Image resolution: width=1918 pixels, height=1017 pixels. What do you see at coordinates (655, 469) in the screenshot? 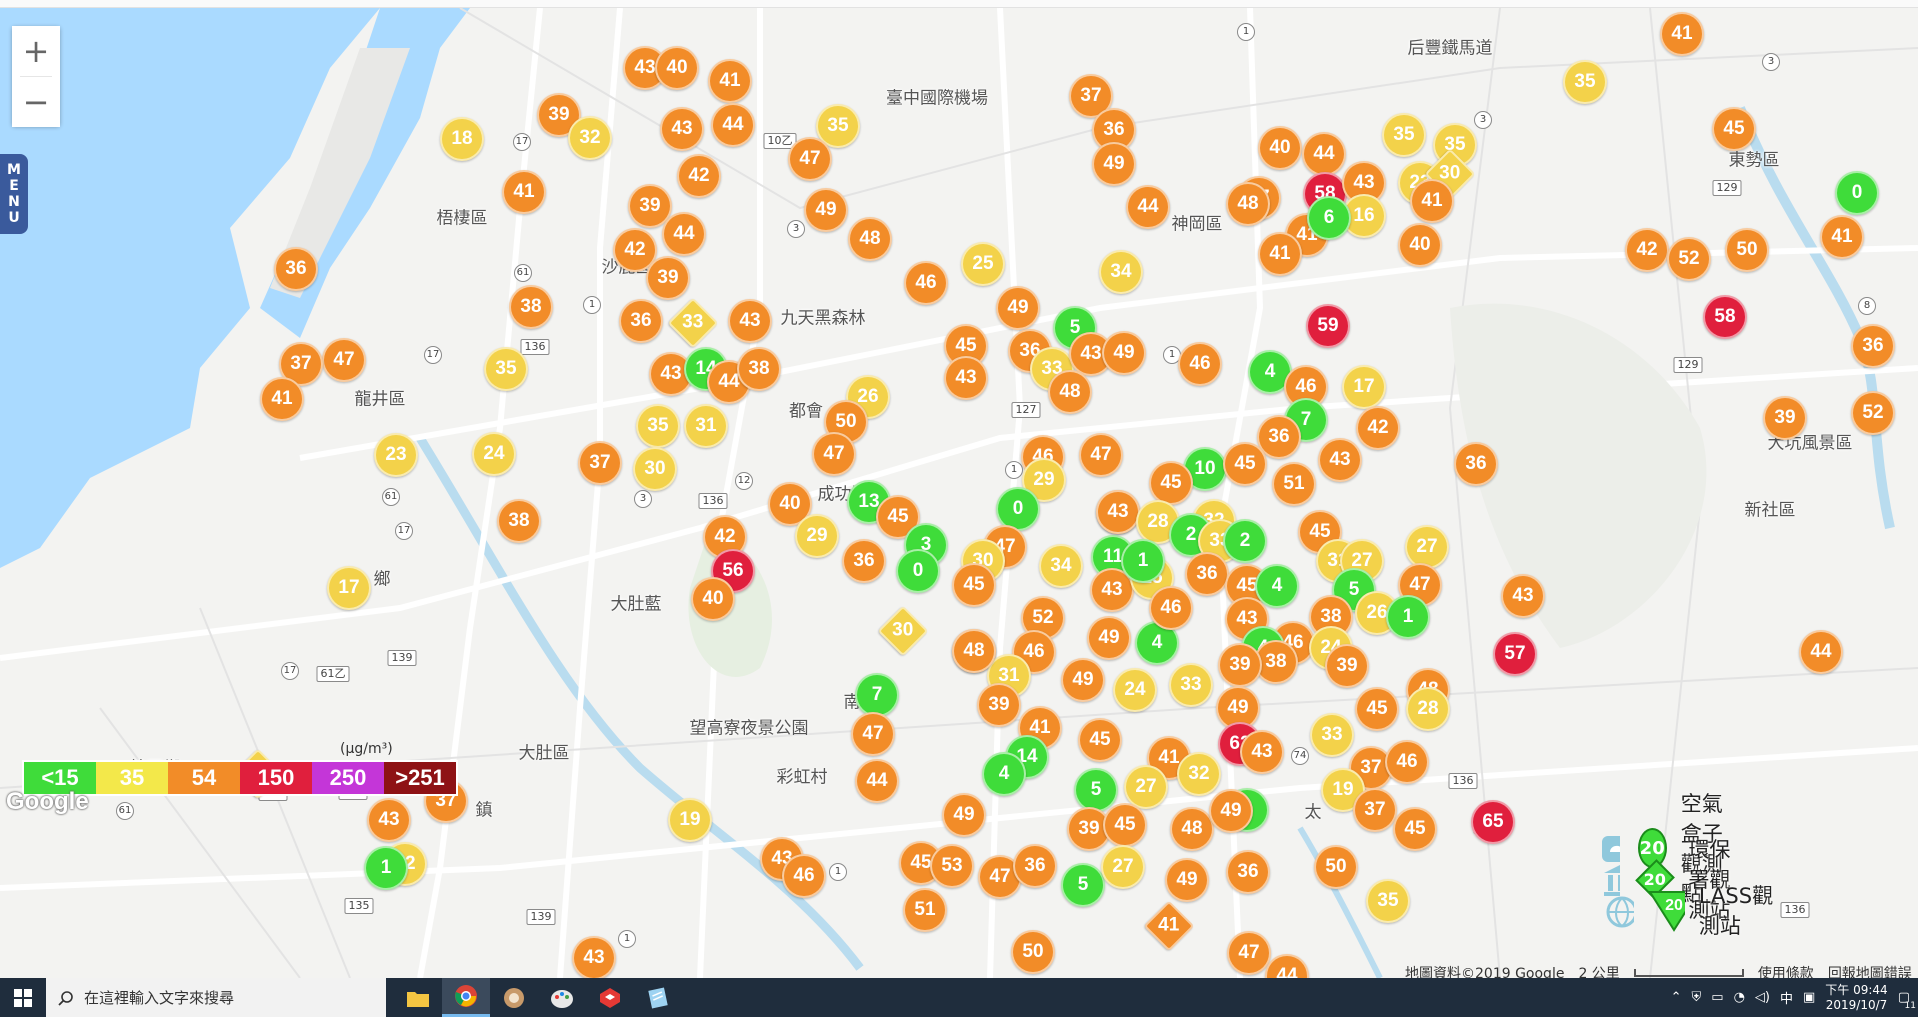
I see `airbox-marker: 30` at bounding box center [655, 469].